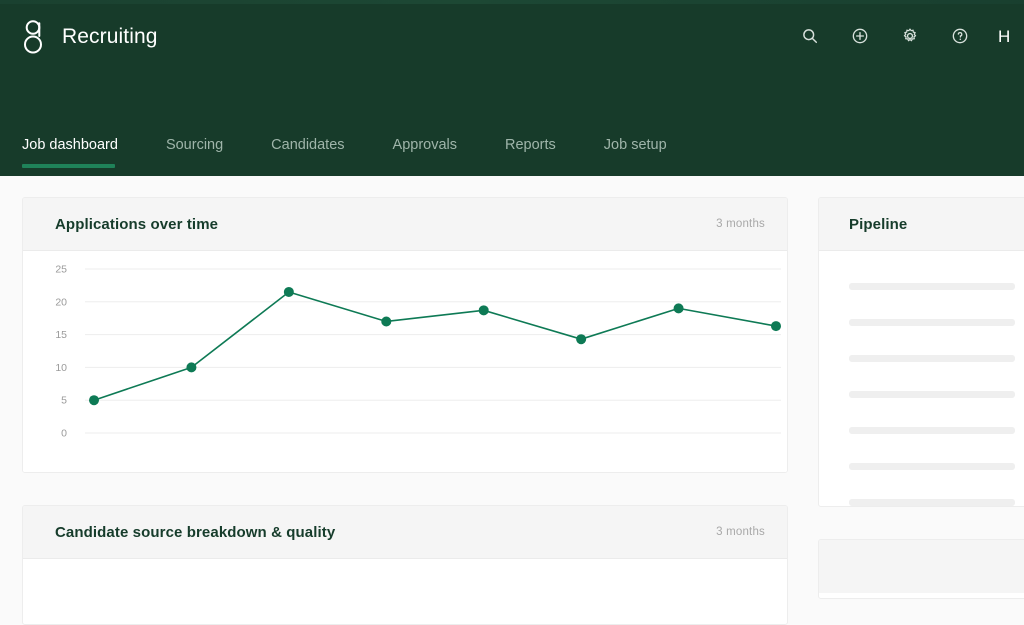  Describe the element at coordinates (110, 36) in the screenshot. I see `app-title: Recruiting` at that location.